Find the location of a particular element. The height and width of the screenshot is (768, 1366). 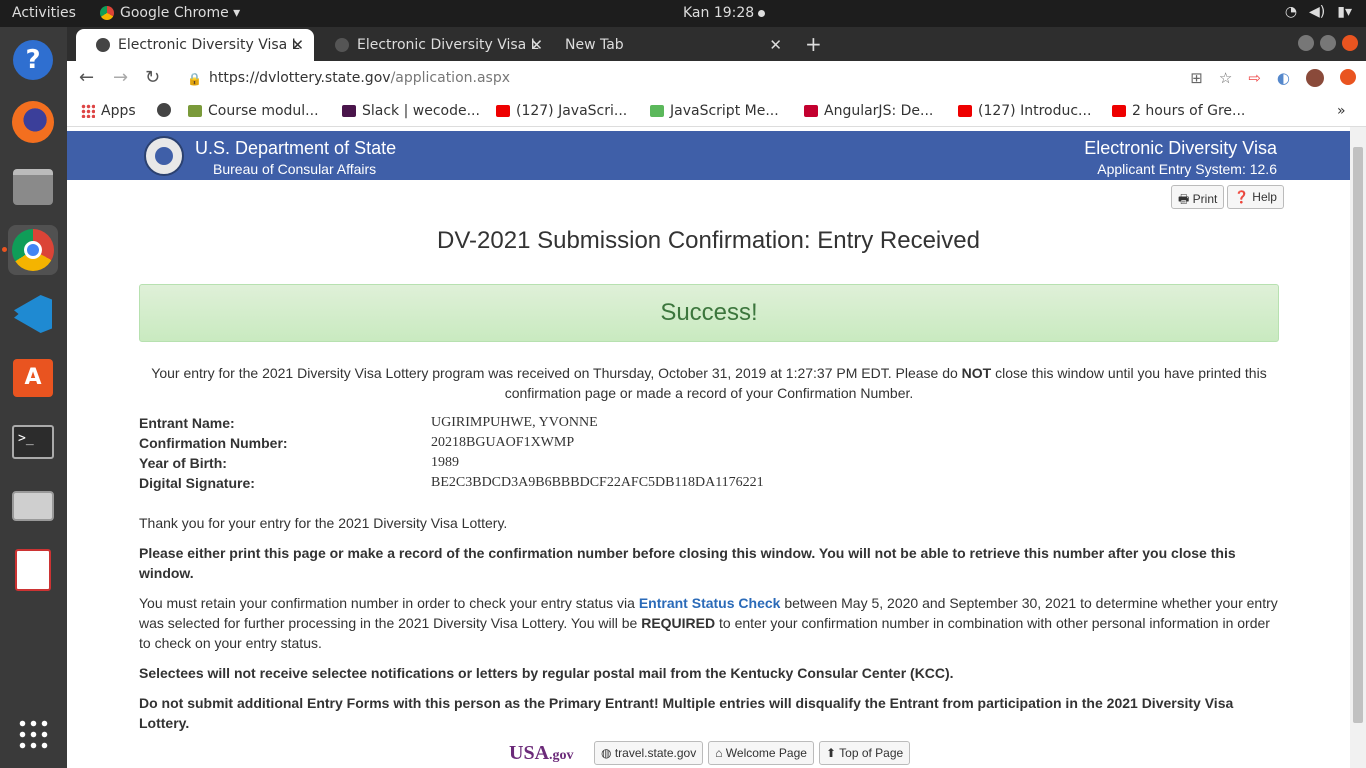

app-menu-label: Google Chrome ▾ is located at coordinates (180, 13).